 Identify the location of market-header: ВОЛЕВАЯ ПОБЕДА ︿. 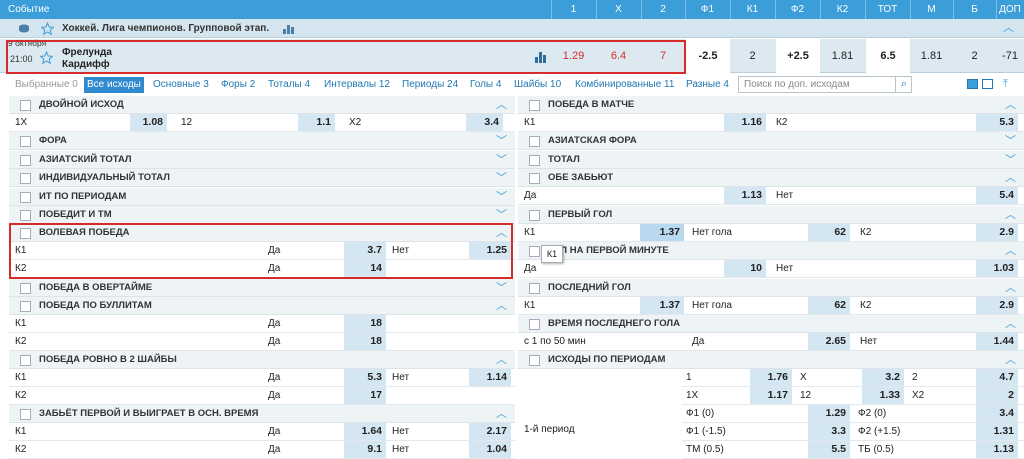
(262, 233).